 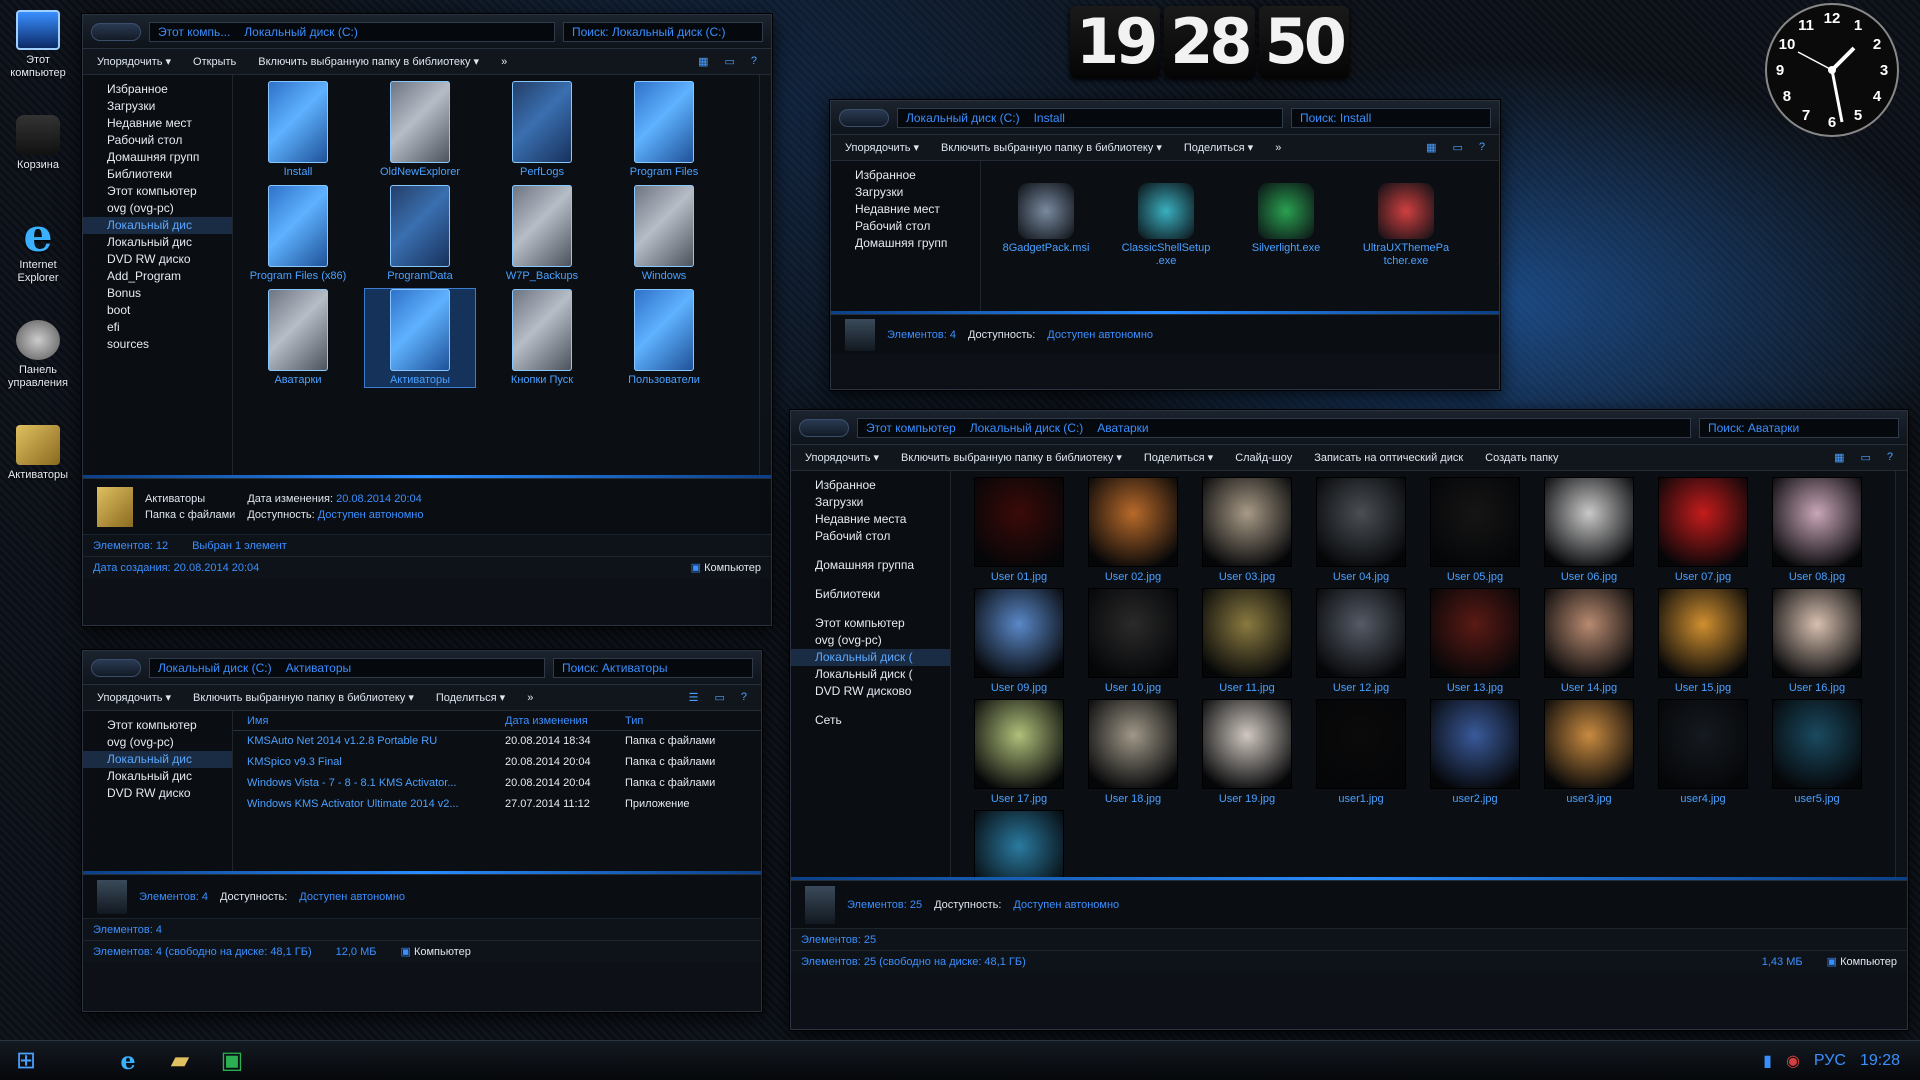 I want to click on taskbar-ie: e, so click(x=128, y=1061).